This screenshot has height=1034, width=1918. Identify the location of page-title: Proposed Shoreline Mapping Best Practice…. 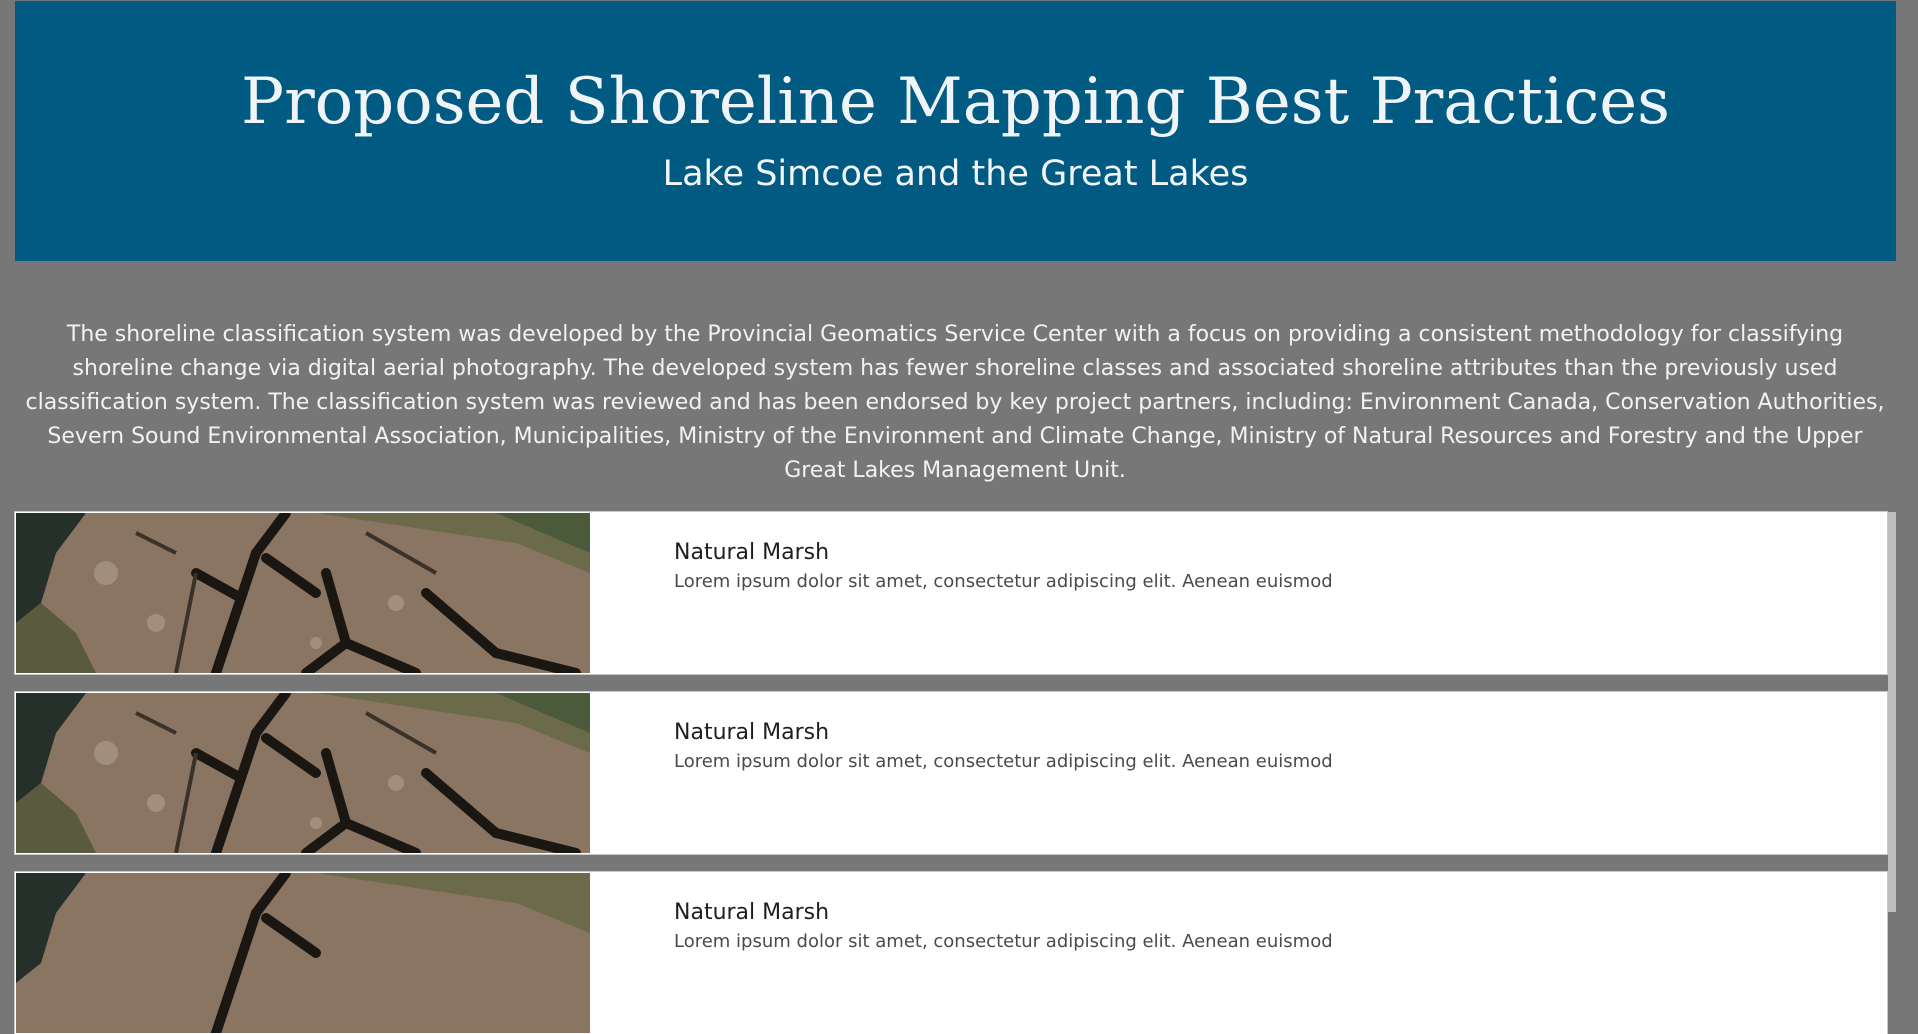
(955, 102).